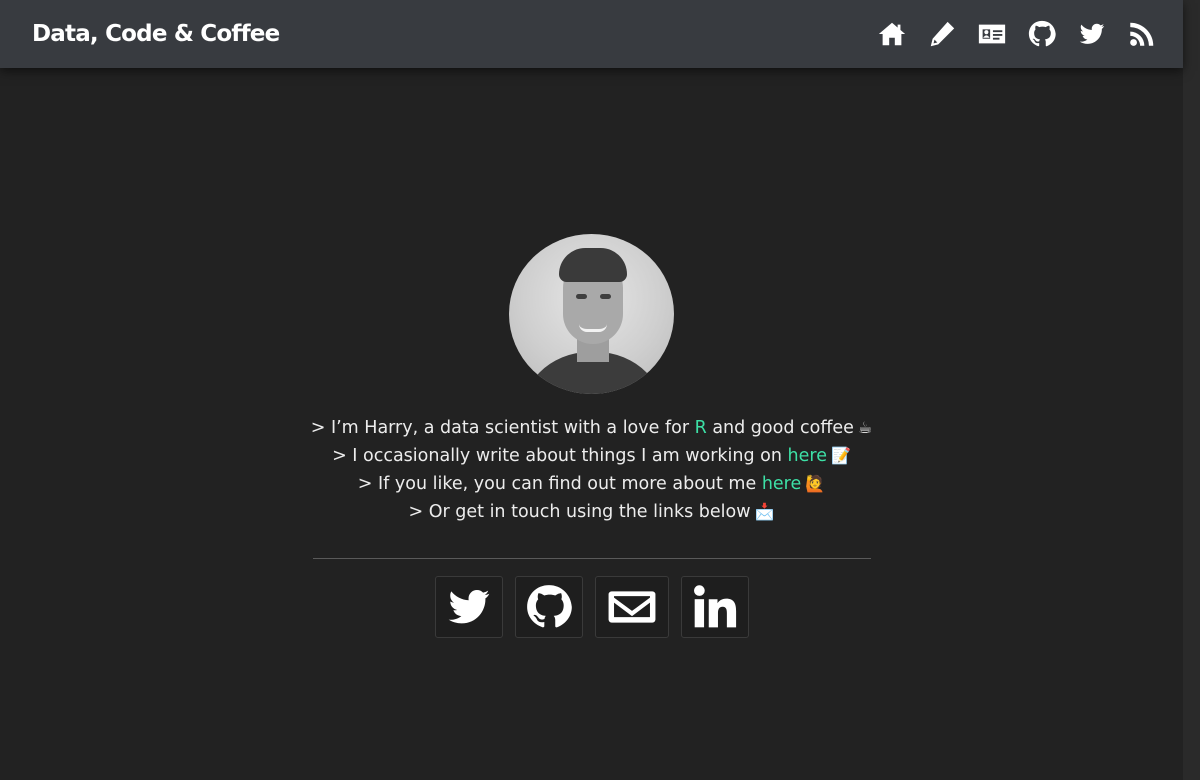 The image size is (1200, 780). What do you see at coordinates (807, 456) in the screenshot?
I see `blog-link: here` at bounding box center [807, 456].